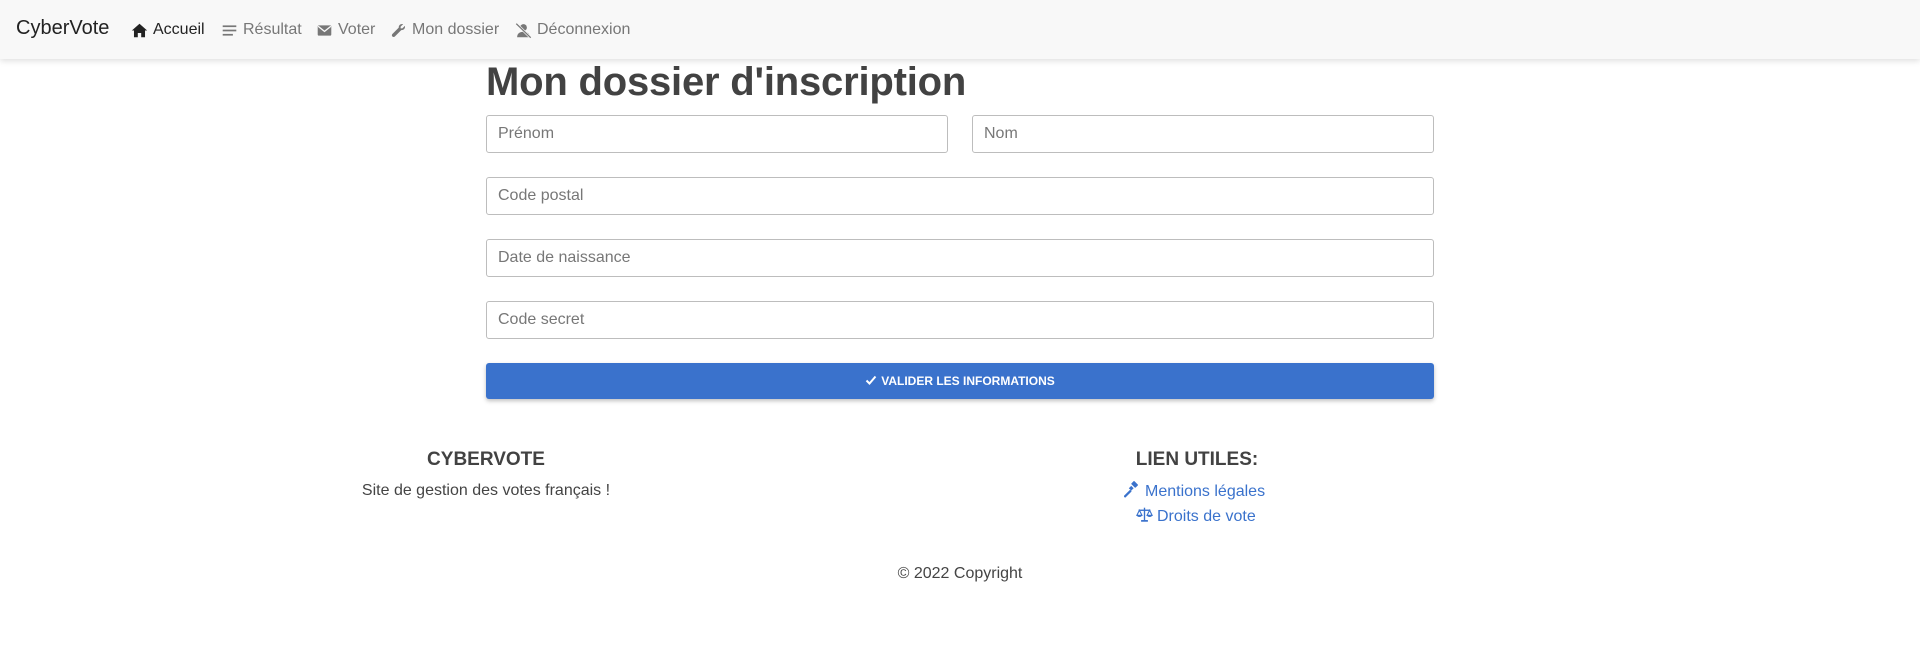  I want to click on nav-item-label: Déconnexion, so click(584, 29).